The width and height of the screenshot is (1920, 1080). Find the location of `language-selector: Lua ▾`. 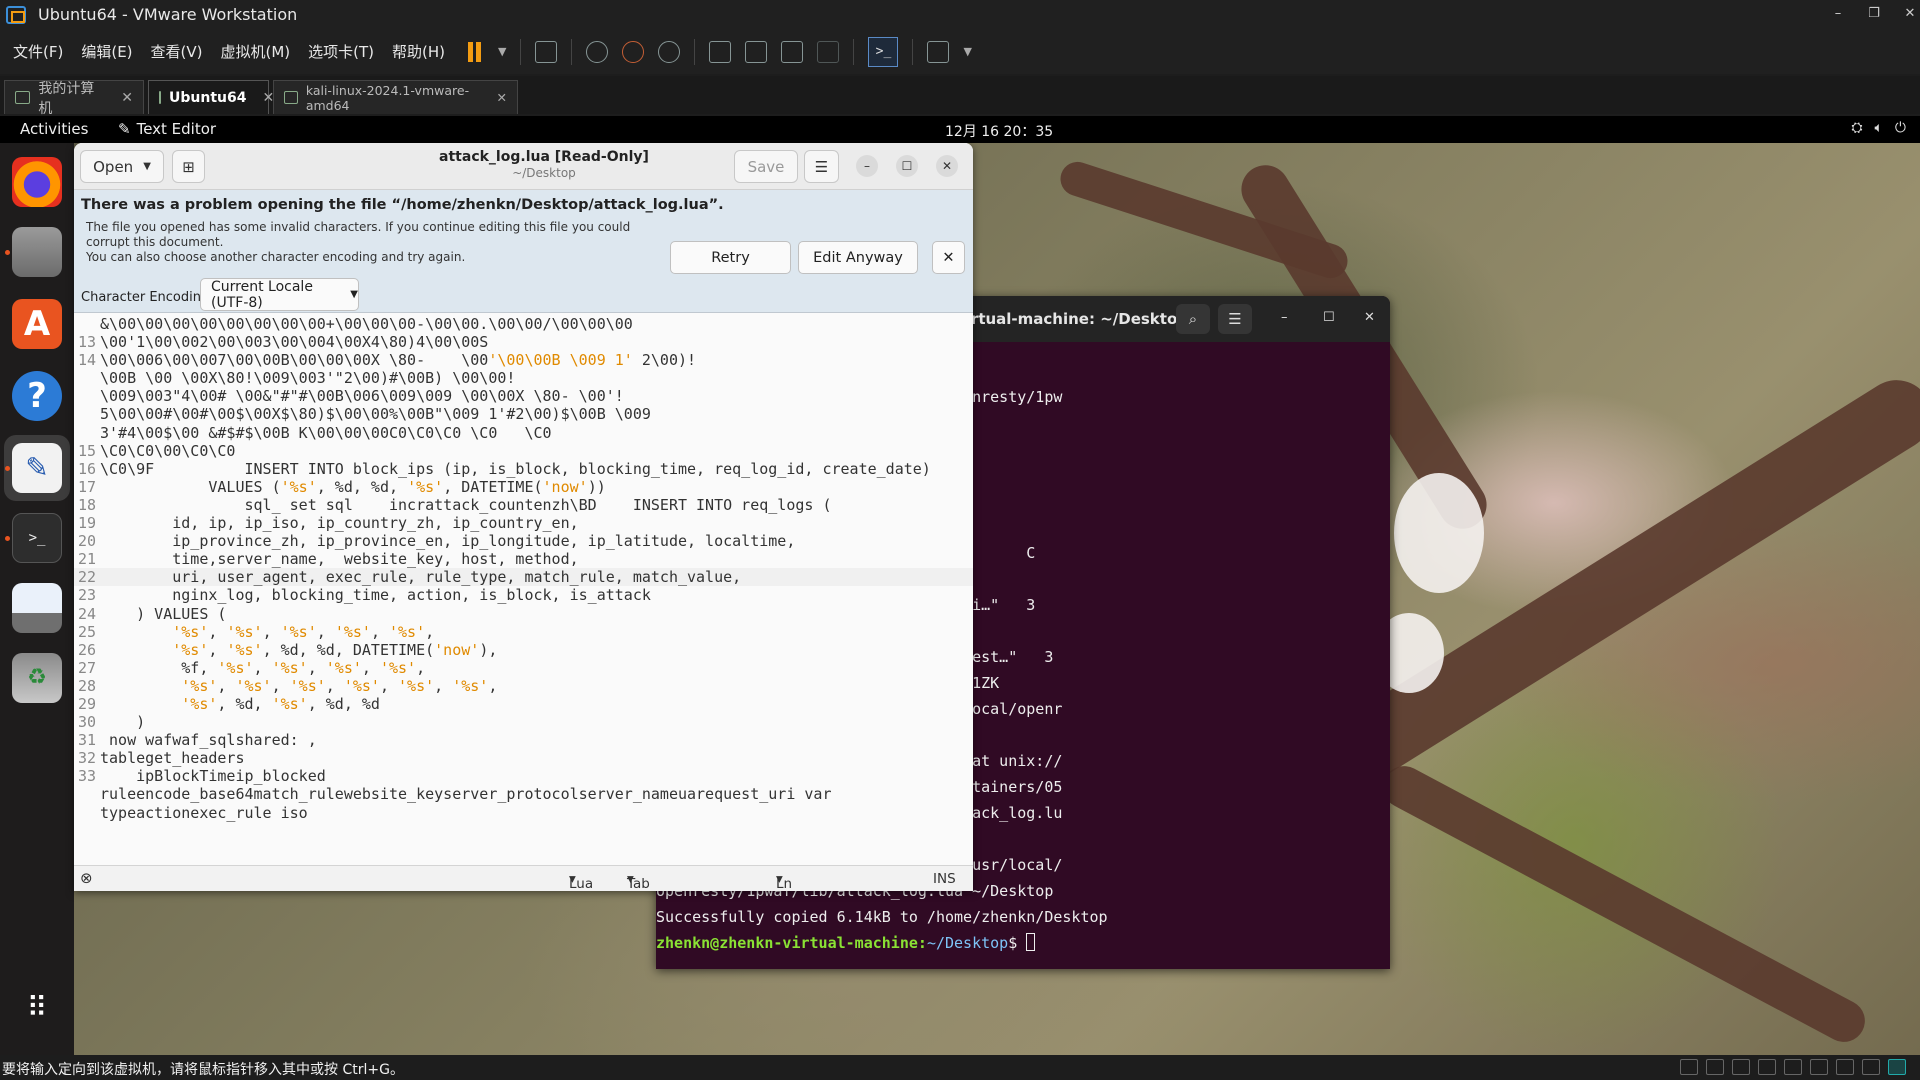

language-selector: Lua ▾ is located at coordinates (581, 881).